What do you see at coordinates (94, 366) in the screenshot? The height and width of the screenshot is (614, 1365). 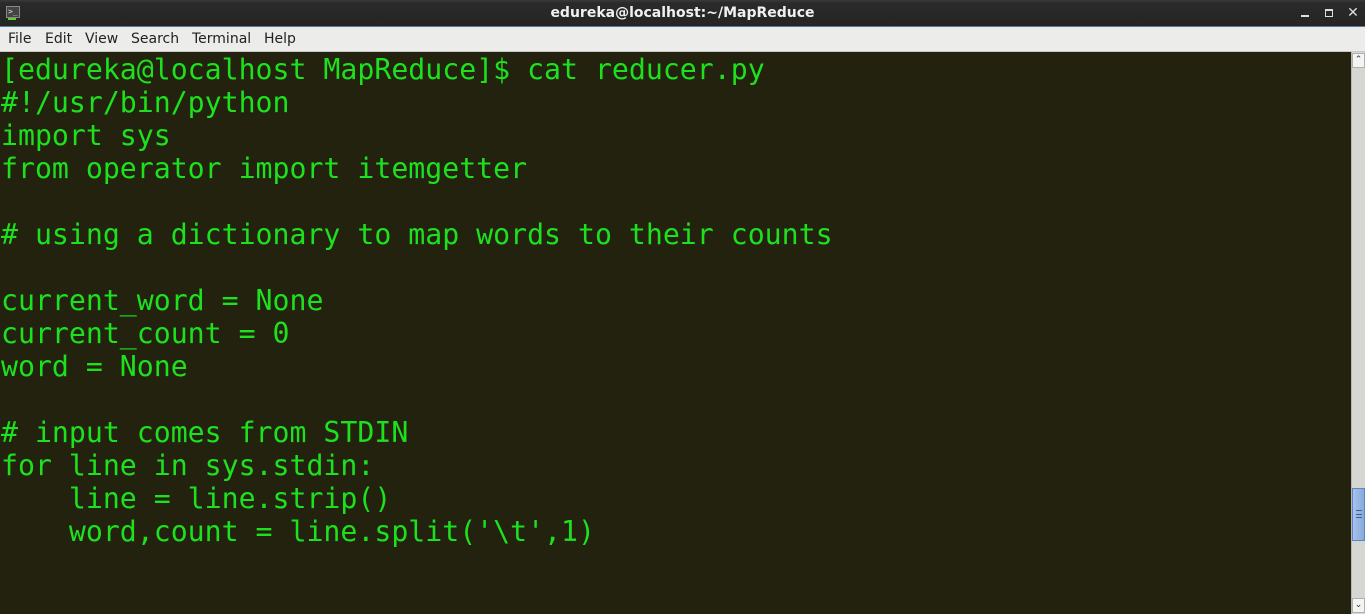 I see `terminal-line: word = None` at bounding box center [94, 366].